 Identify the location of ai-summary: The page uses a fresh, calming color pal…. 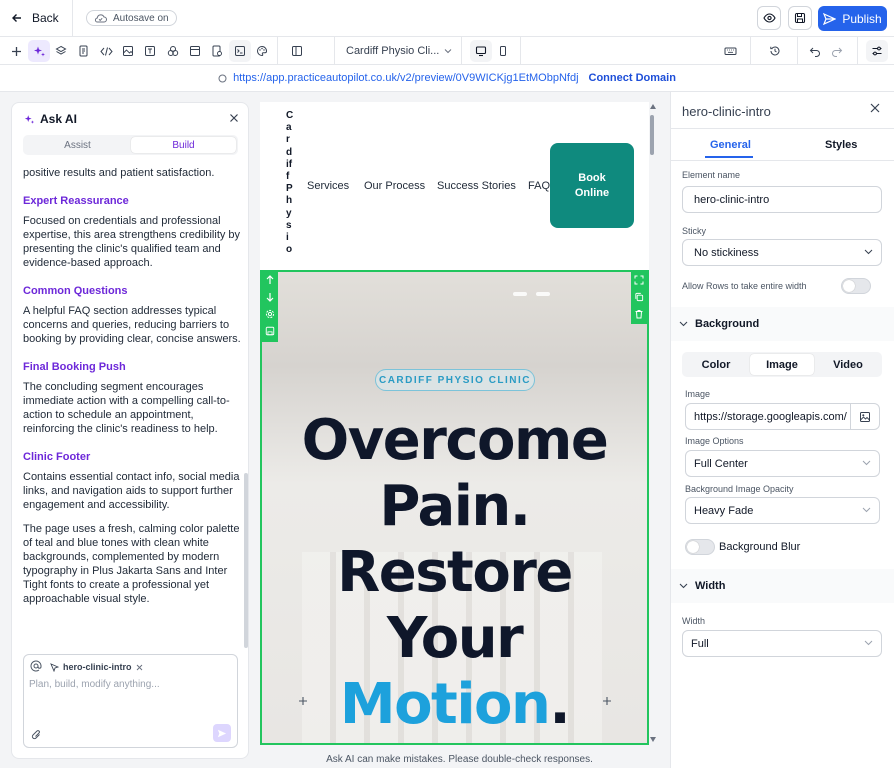
(131, 564).